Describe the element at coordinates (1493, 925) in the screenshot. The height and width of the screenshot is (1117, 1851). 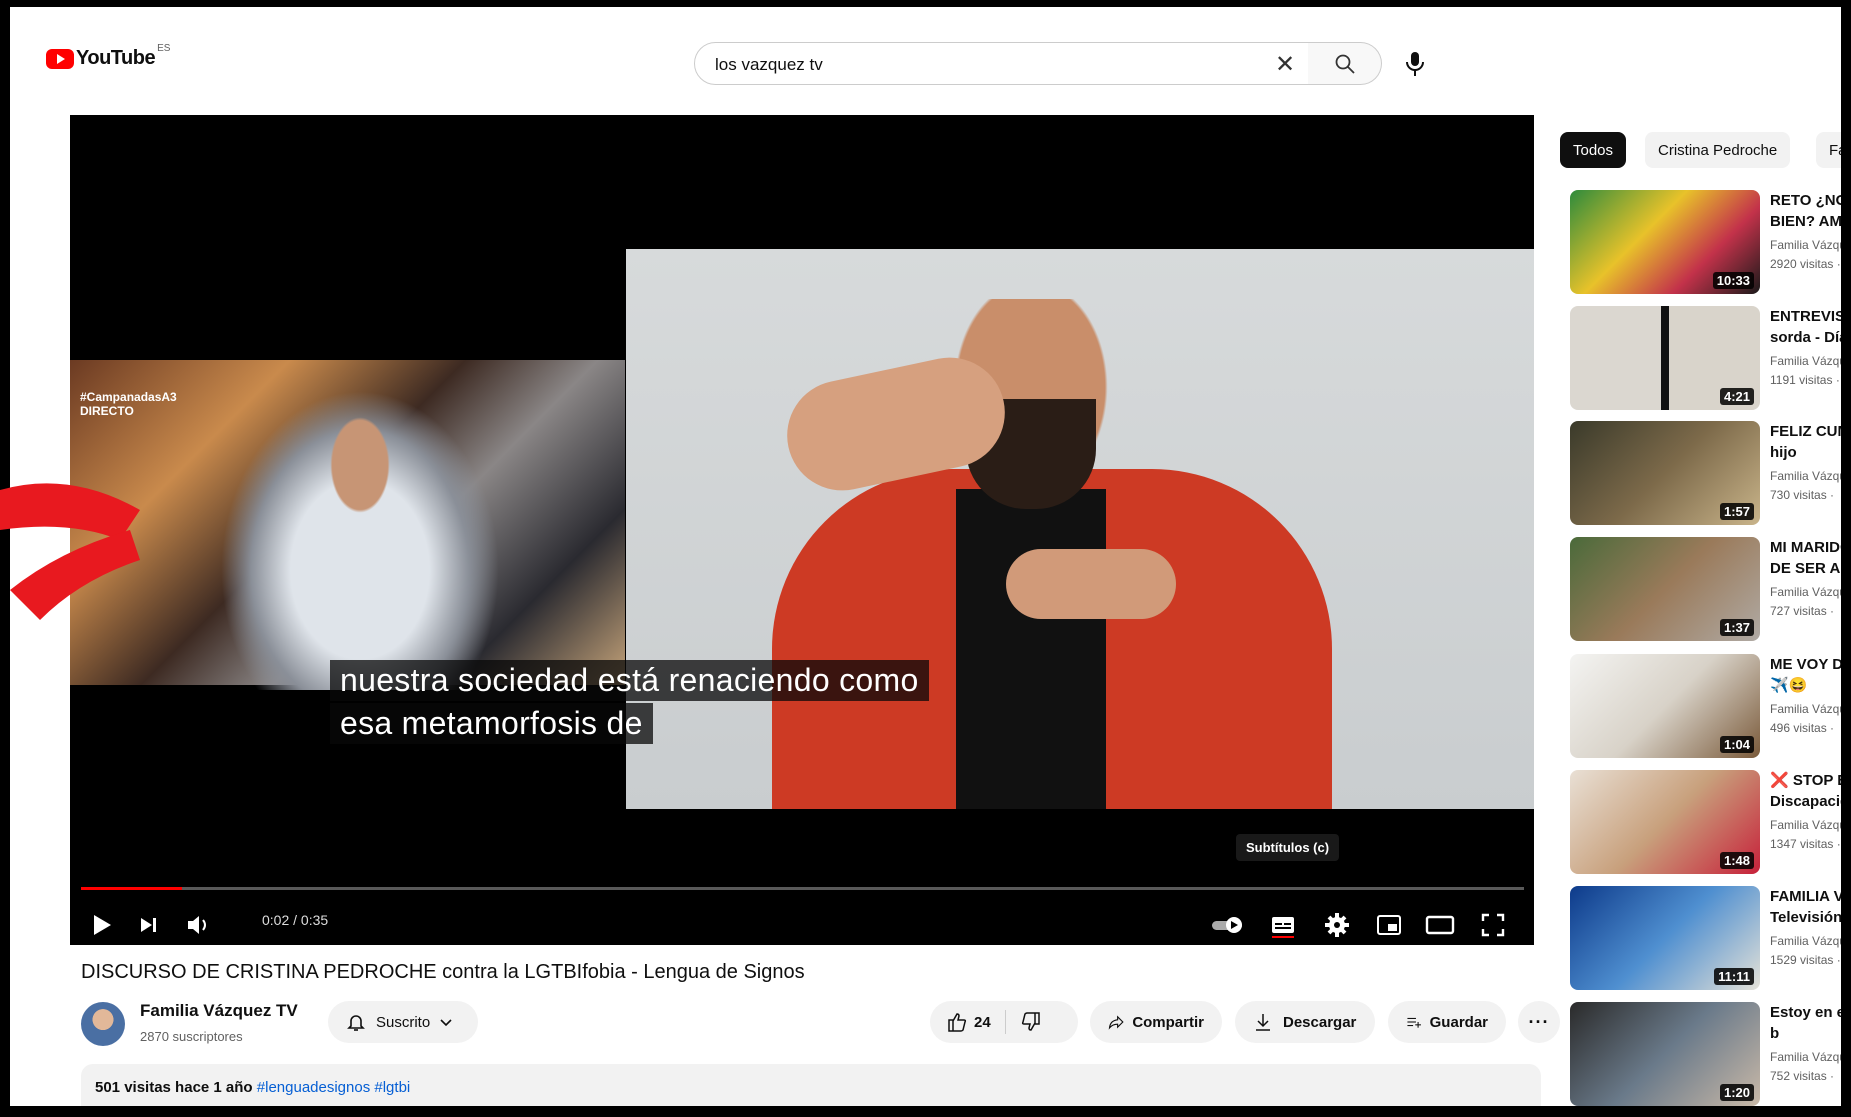
I see `fullscreen-icon` at that location.